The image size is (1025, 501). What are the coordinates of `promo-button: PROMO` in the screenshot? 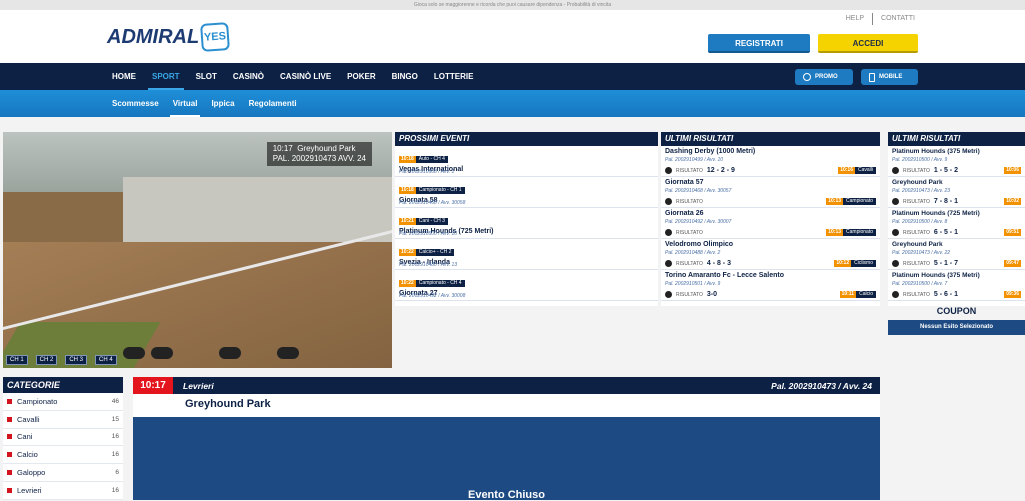 It's located at (824, 77).